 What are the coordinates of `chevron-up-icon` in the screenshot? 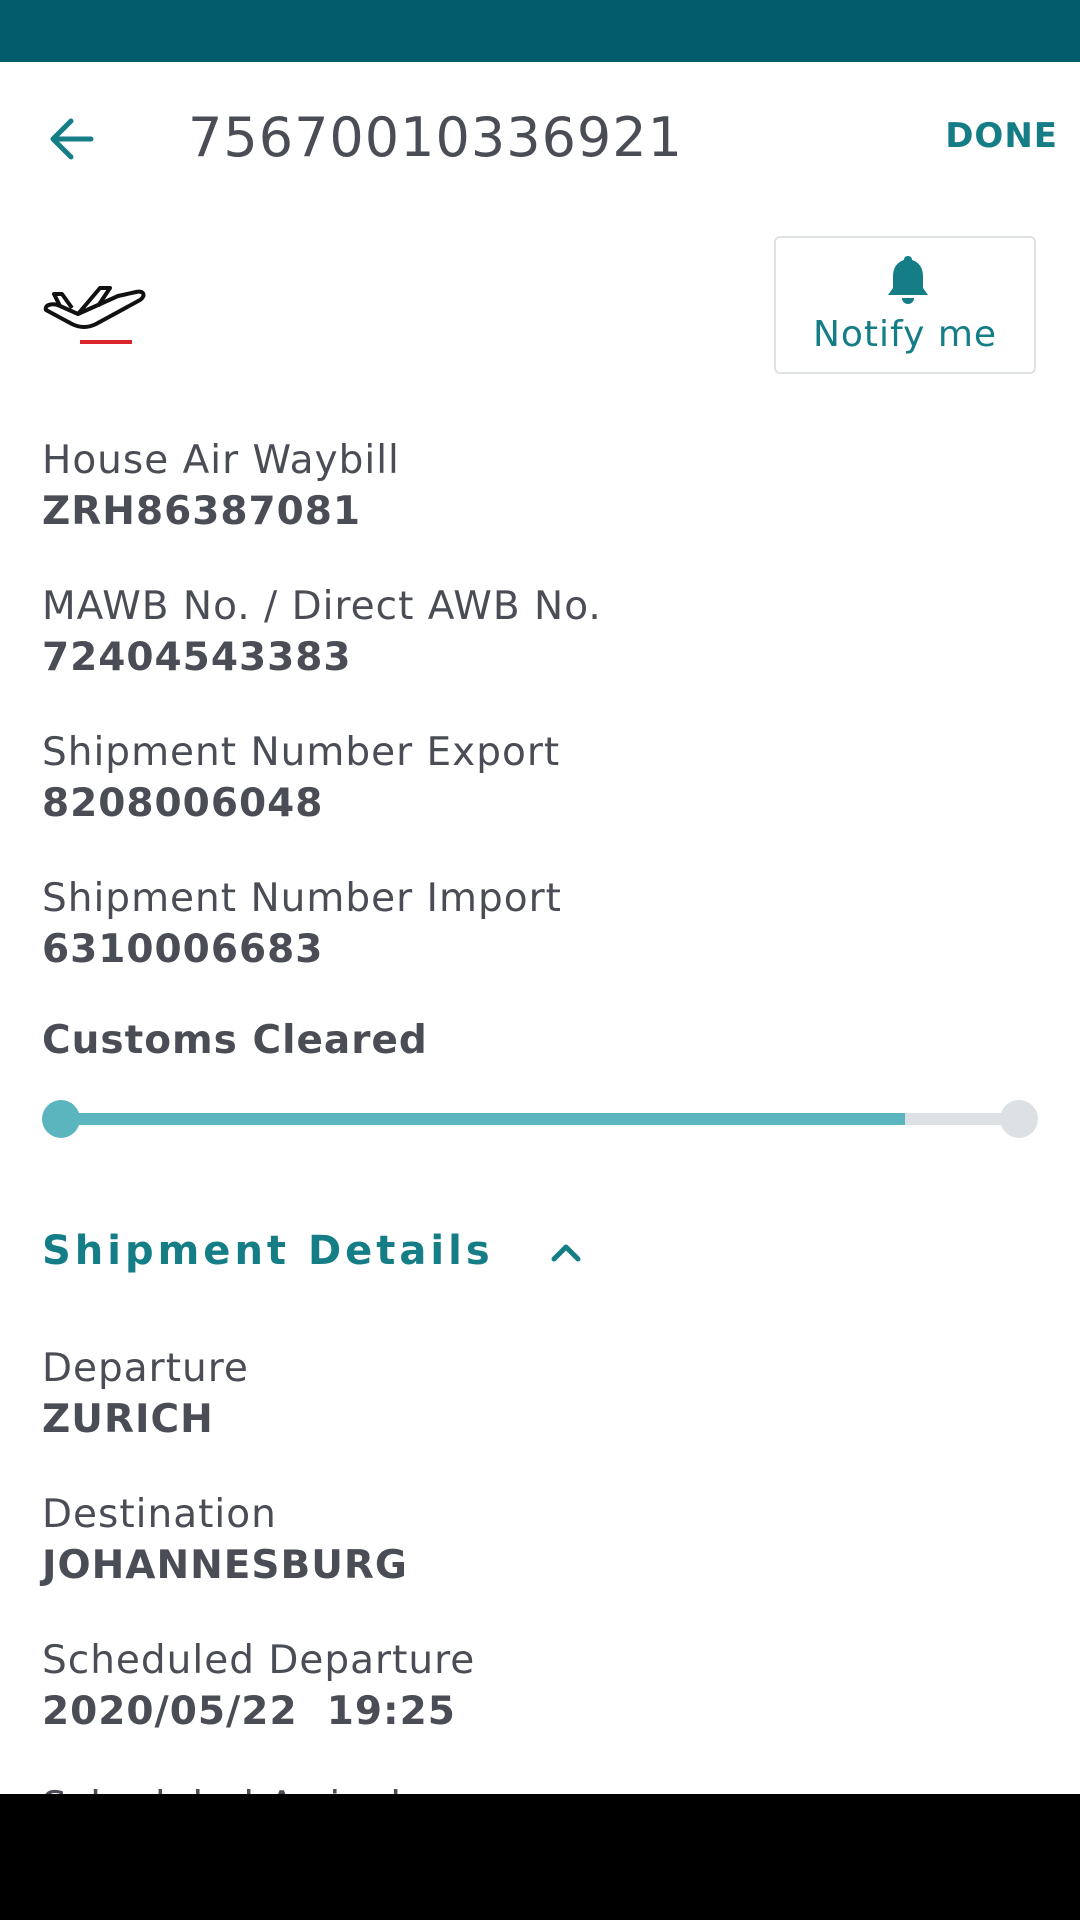 It's located at (566, 1253).